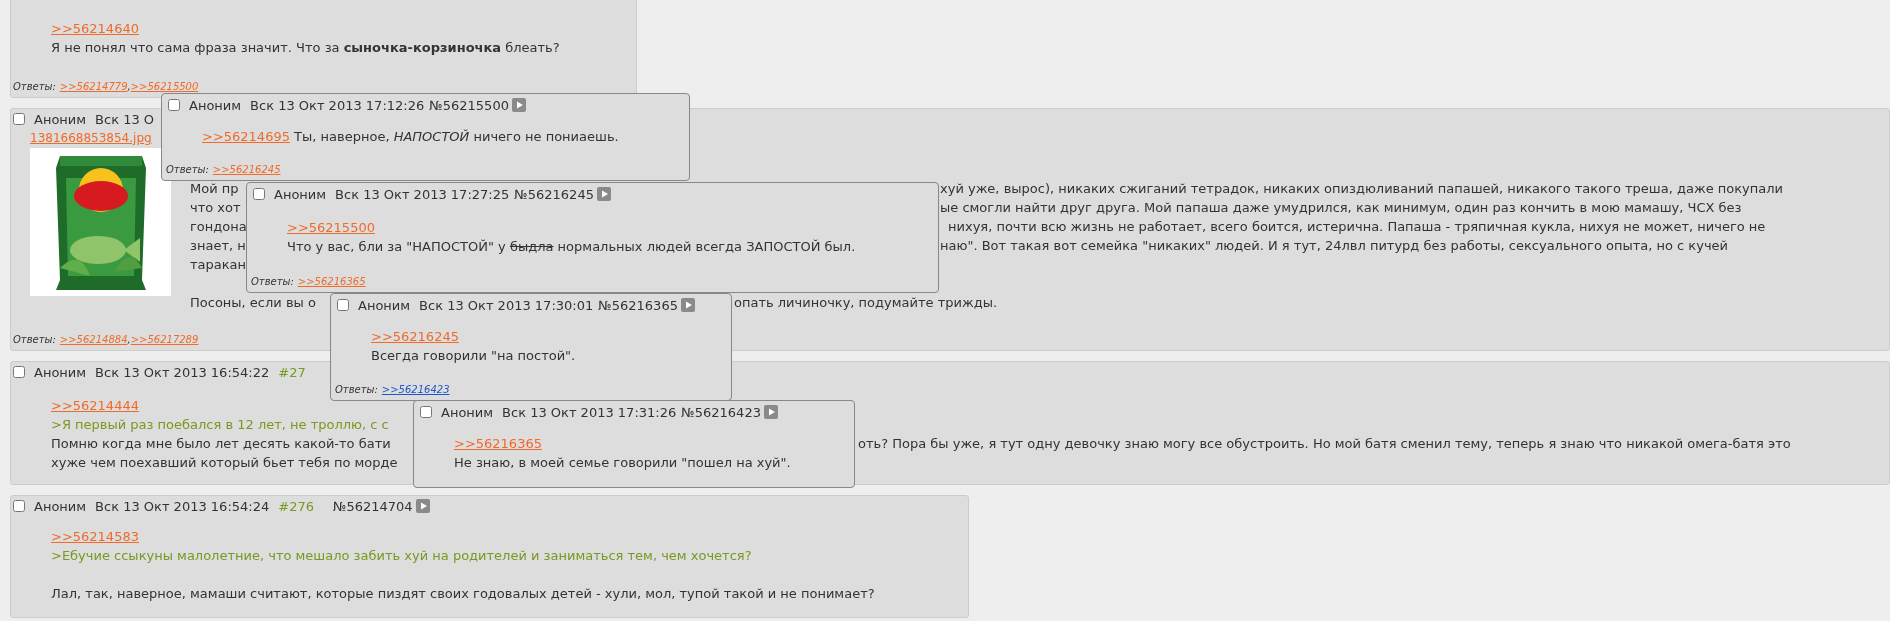 The width and height of the screenshot is (1890, 621). Describe the element at coordinates (218, 227) in the screenshot. I see `post-text: гондона` at that location.